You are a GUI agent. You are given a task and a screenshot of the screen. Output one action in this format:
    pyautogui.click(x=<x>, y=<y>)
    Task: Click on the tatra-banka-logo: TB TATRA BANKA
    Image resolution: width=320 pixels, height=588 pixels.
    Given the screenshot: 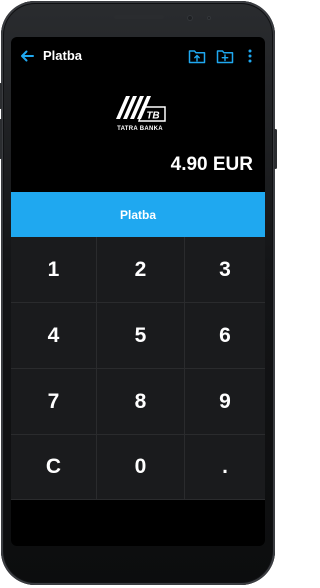 What is the action you would take?
    pyautogui.click(x=140, y=113)
    